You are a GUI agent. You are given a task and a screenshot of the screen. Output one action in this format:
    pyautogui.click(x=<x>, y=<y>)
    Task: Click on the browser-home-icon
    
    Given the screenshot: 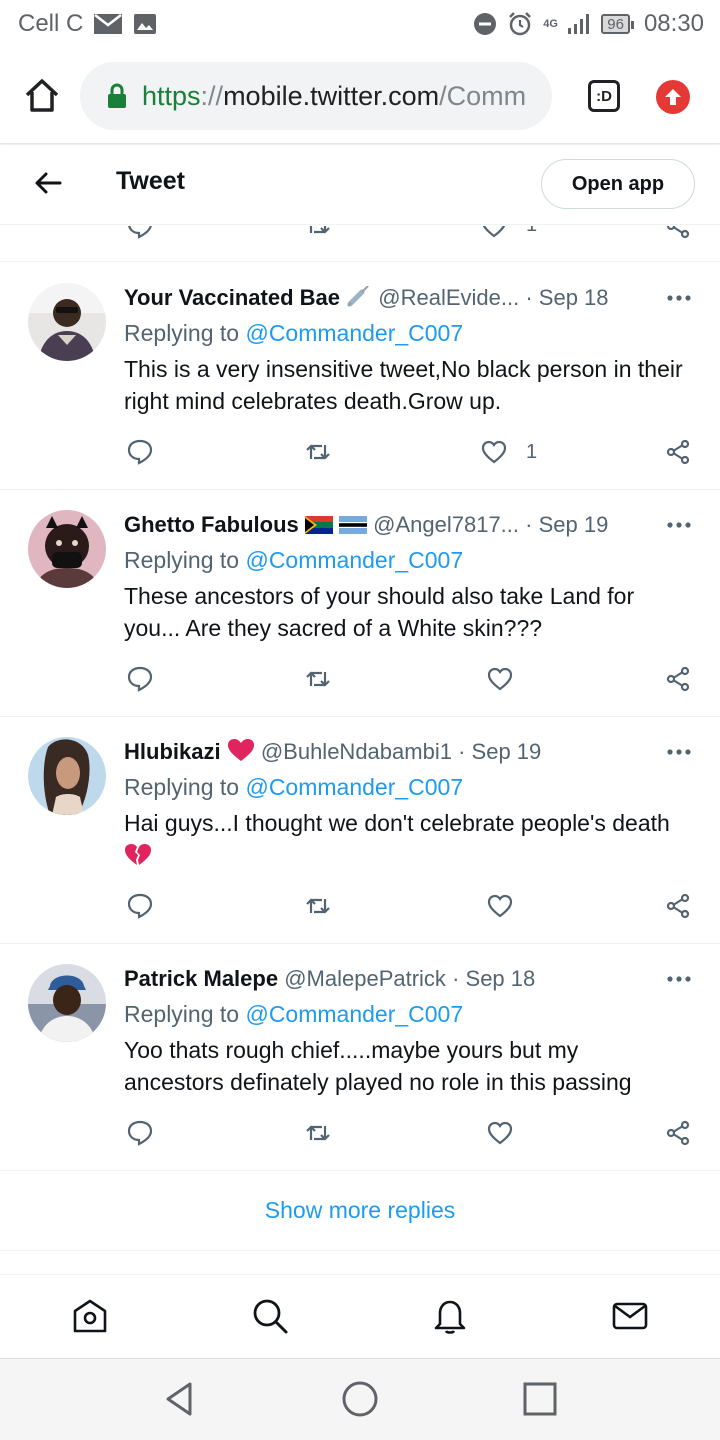 What is the action you would take?
    pyautogui.click(x=42, y=96)
    